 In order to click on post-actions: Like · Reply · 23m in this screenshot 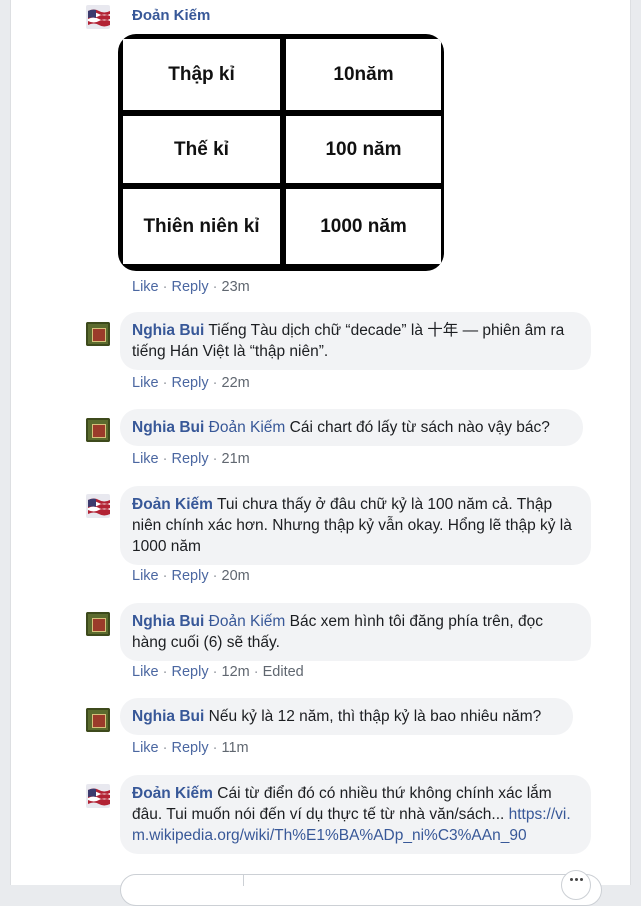, I will do `click(191, 287)`.